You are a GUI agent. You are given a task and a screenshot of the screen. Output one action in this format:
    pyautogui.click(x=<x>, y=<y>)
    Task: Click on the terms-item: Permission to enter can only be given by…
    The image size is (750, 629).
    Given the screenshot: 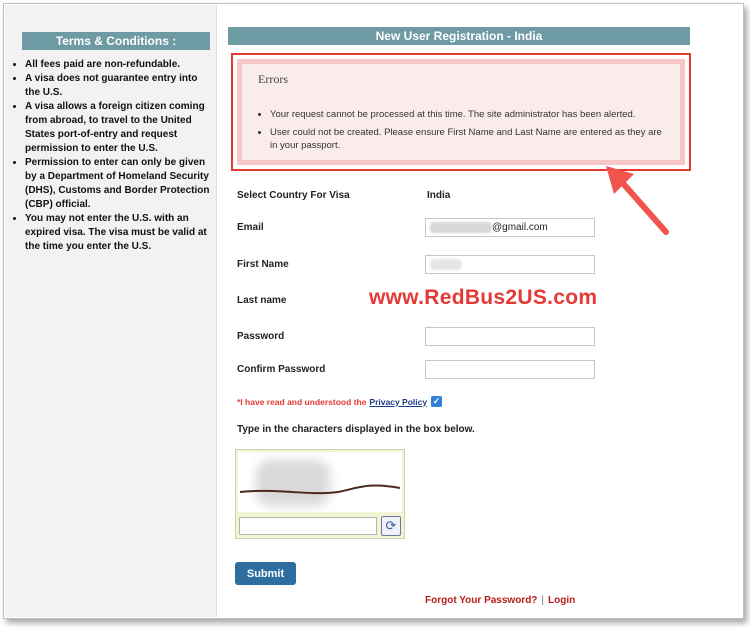 What is the action you would take?
    pyautogui.click(x=117, y=184)
    